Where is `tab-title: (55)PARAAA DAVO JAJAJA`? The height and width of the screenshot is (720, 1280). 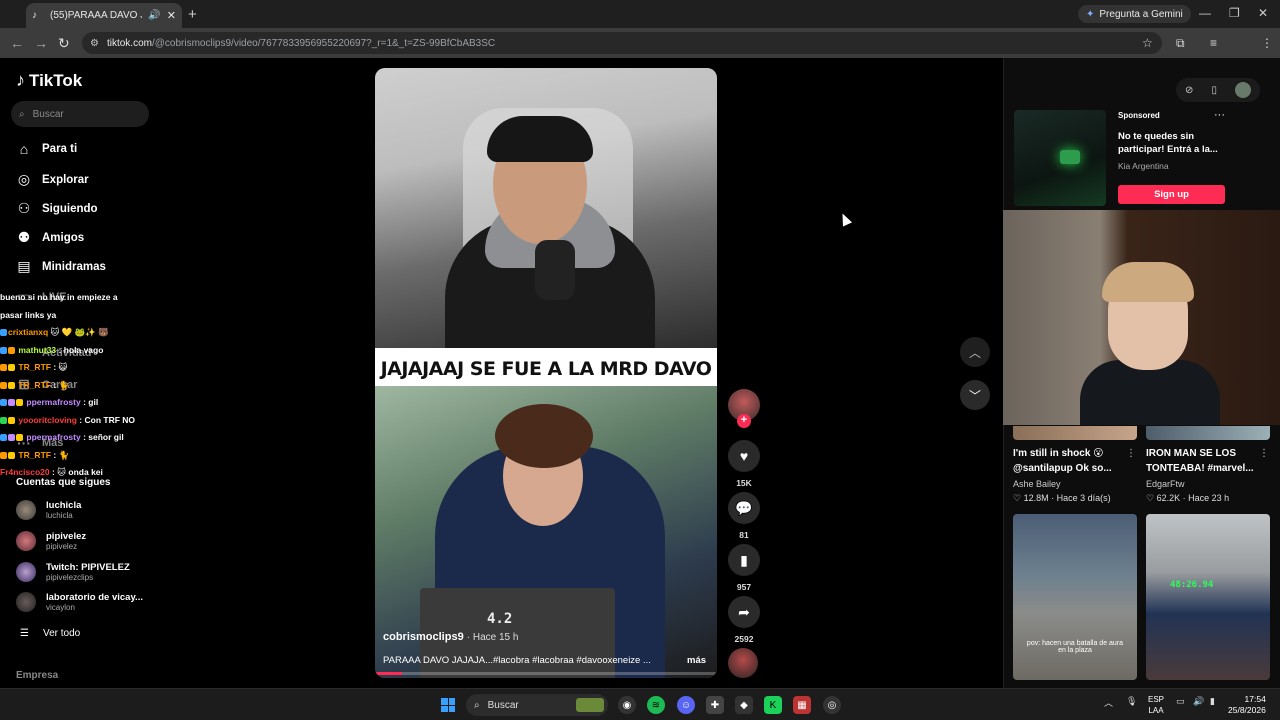 tab-title: (55)PARAAA DAVO JAJAJA is located at coordinates (96, 15).